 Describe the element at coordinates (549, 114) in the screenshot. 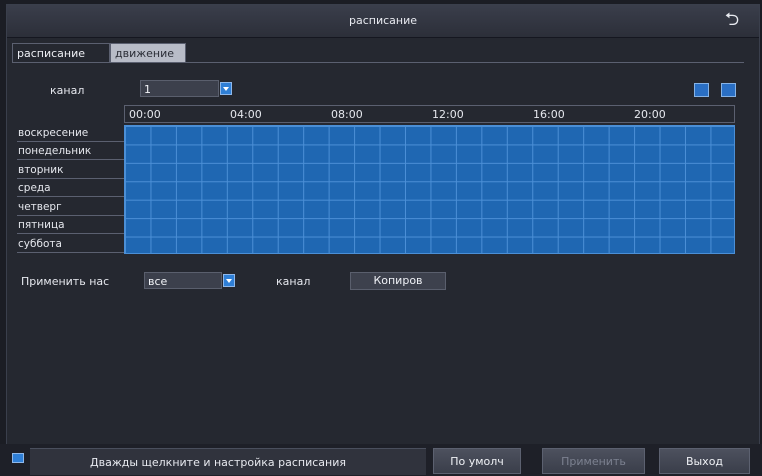

I see `time-label: 16:00` at that location.